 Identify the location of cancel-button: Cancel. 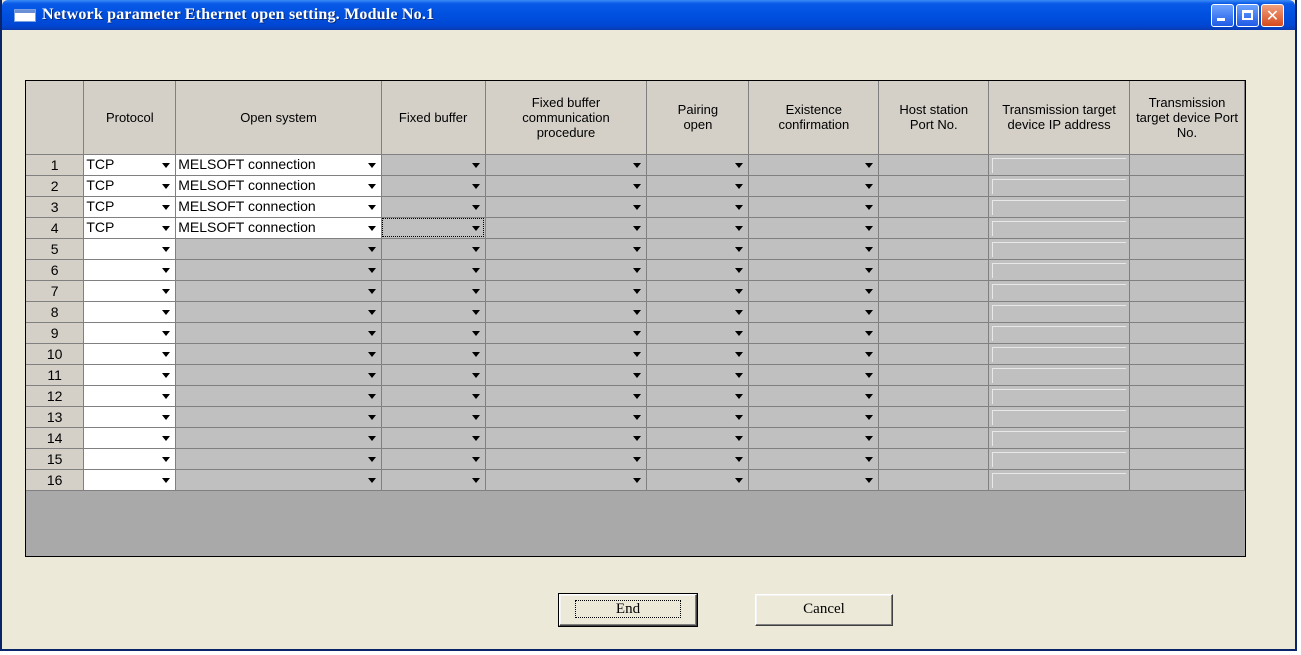
(824, 610).